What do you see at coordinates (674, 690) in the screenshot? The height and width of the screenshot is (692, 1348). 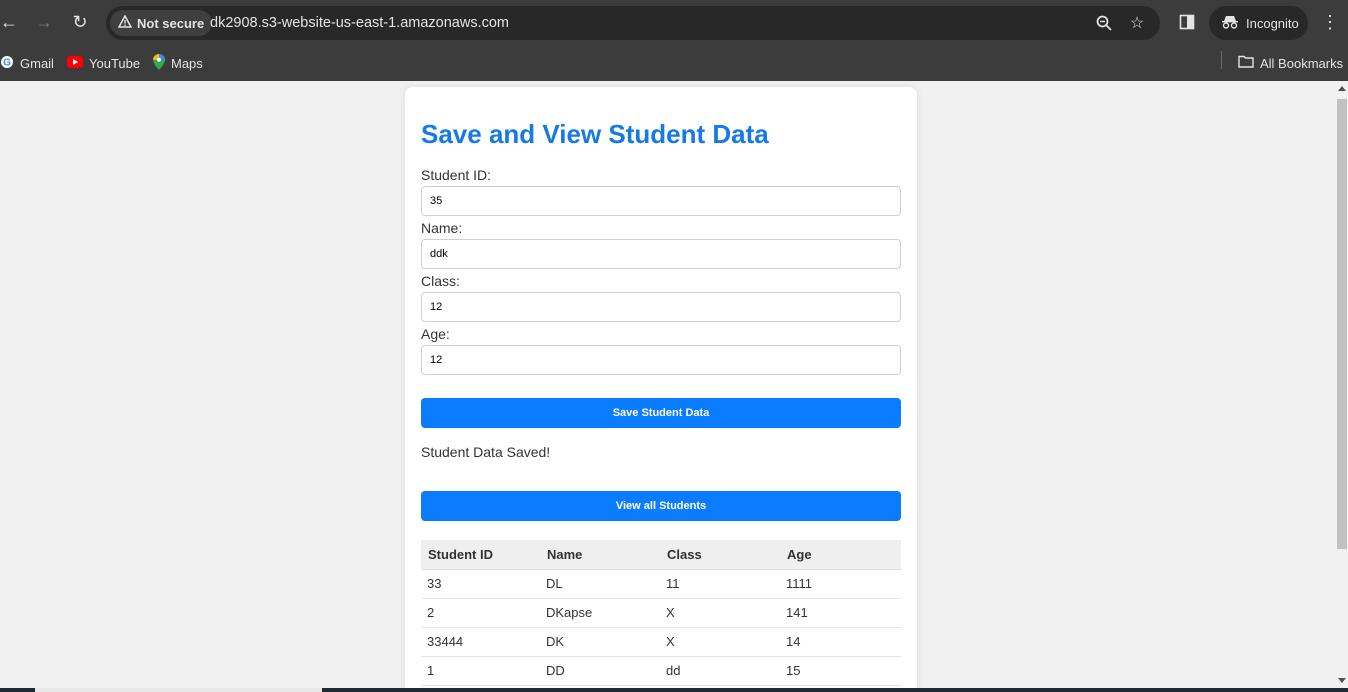 I see `taskbar-edge` at bounding box center [674, 690].